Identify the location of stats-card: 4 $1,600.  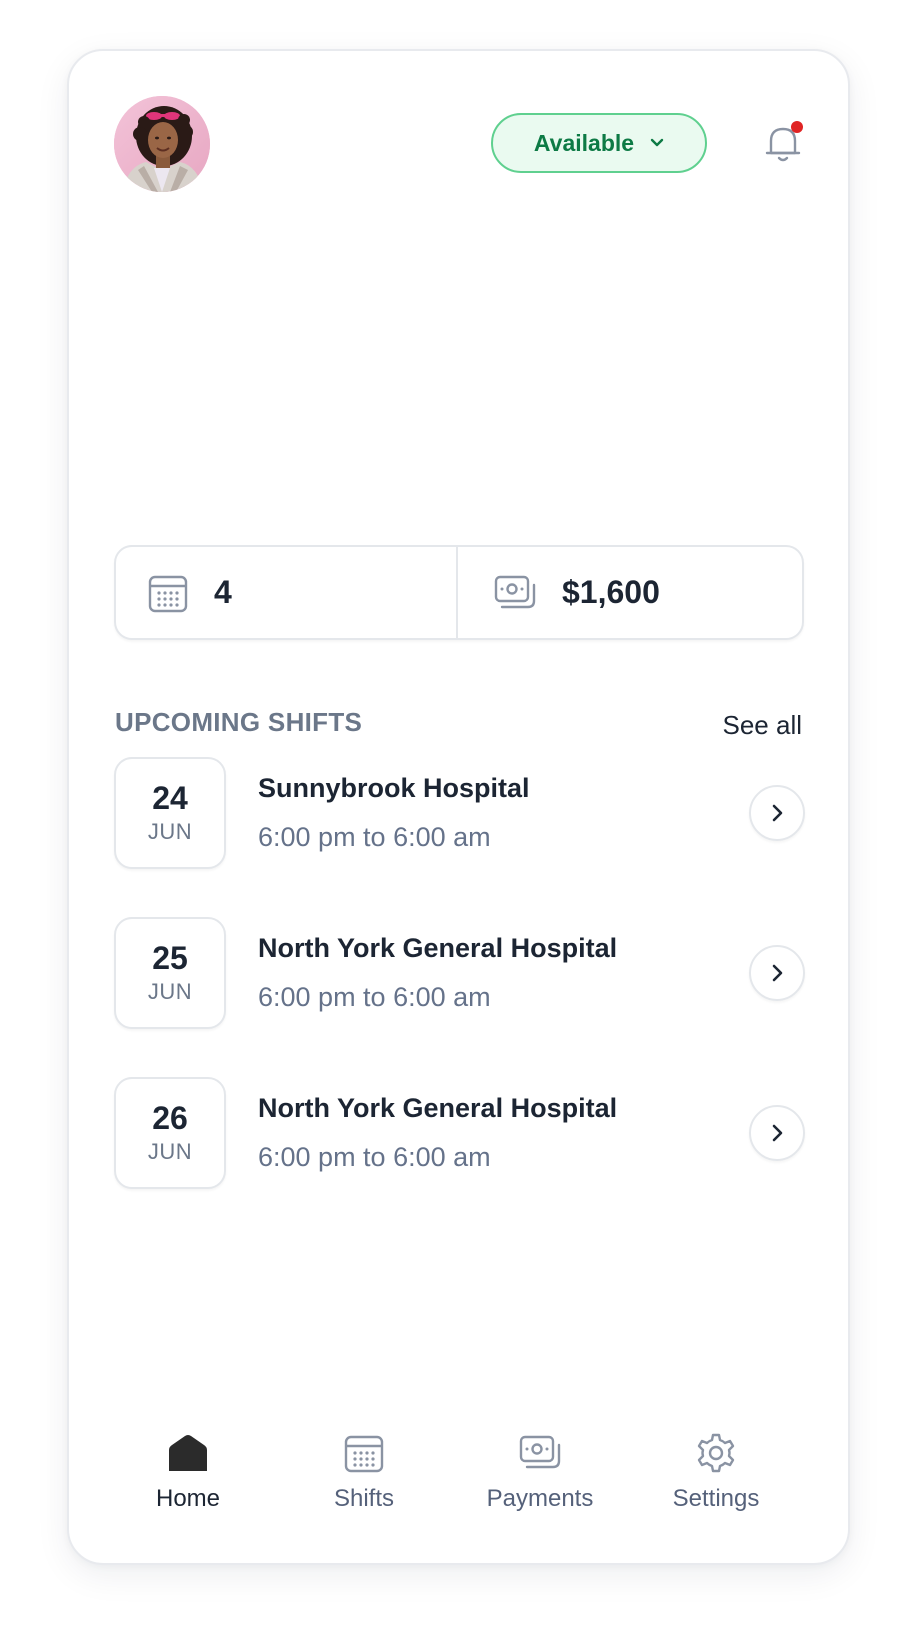
(459, 592).